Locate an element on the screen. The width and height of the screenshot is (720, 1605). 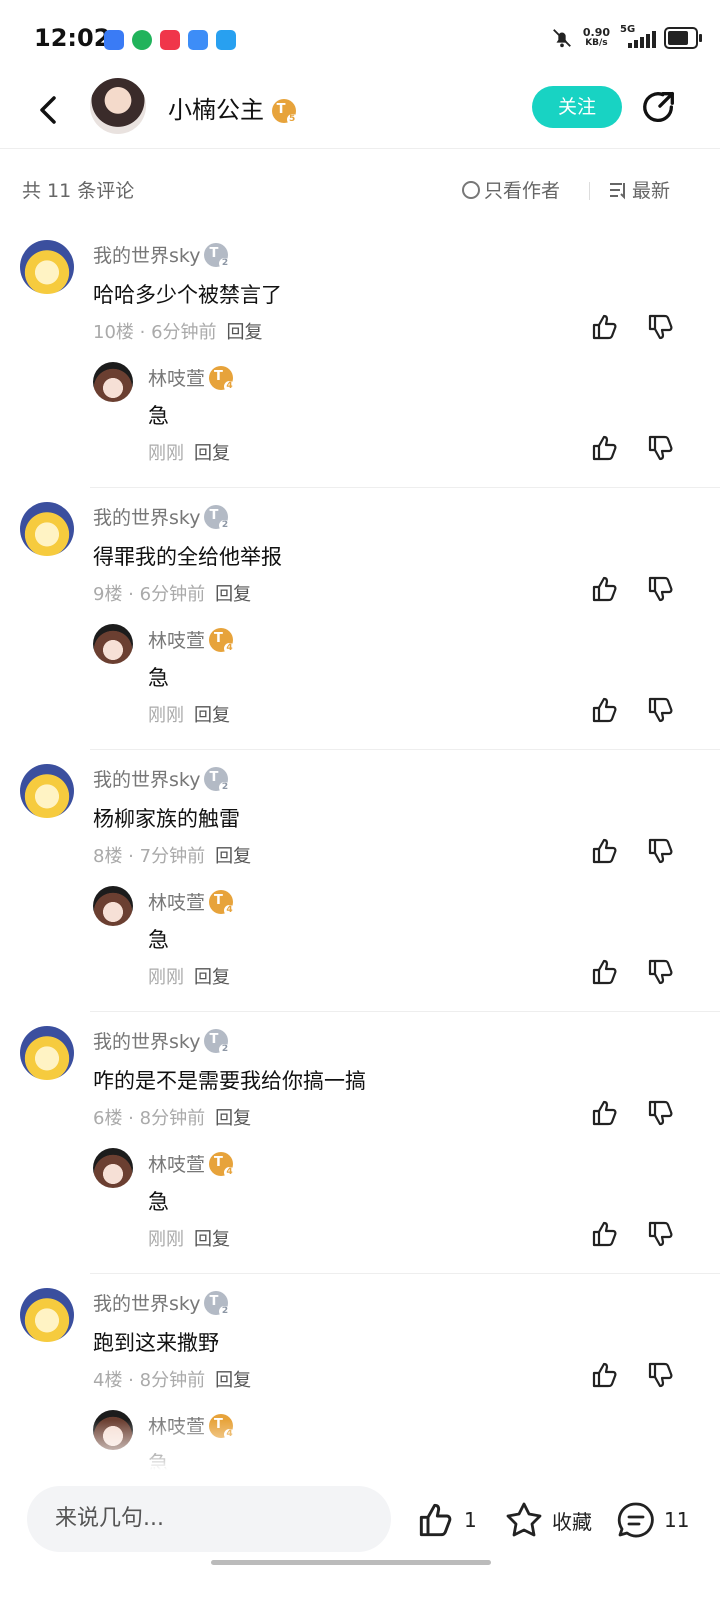
comment-icon is located at coordinates (635, 1520).